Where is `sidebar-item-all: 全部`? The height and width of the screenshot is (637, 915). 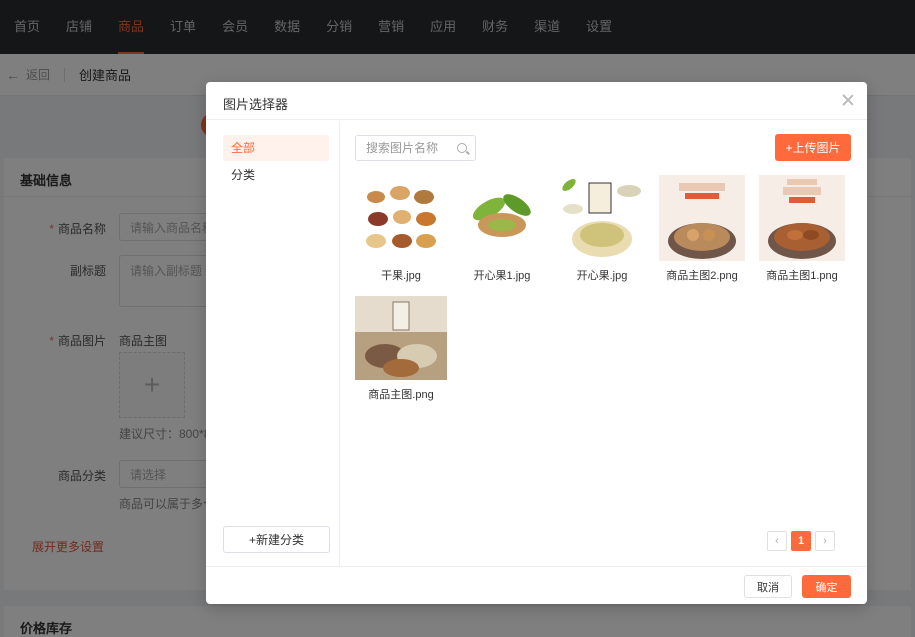
sidebar-item-all: 全部 is located at coordinates (276, 148).